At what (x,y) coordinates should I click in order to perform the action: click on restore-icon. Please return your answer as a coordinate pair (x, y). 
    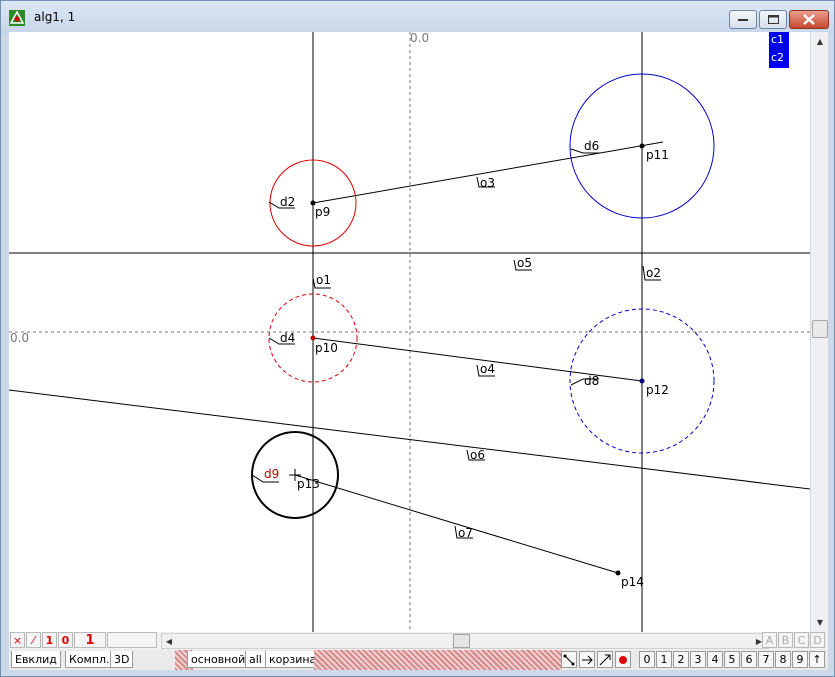
    Looking at the image, I should click on (773, 19).